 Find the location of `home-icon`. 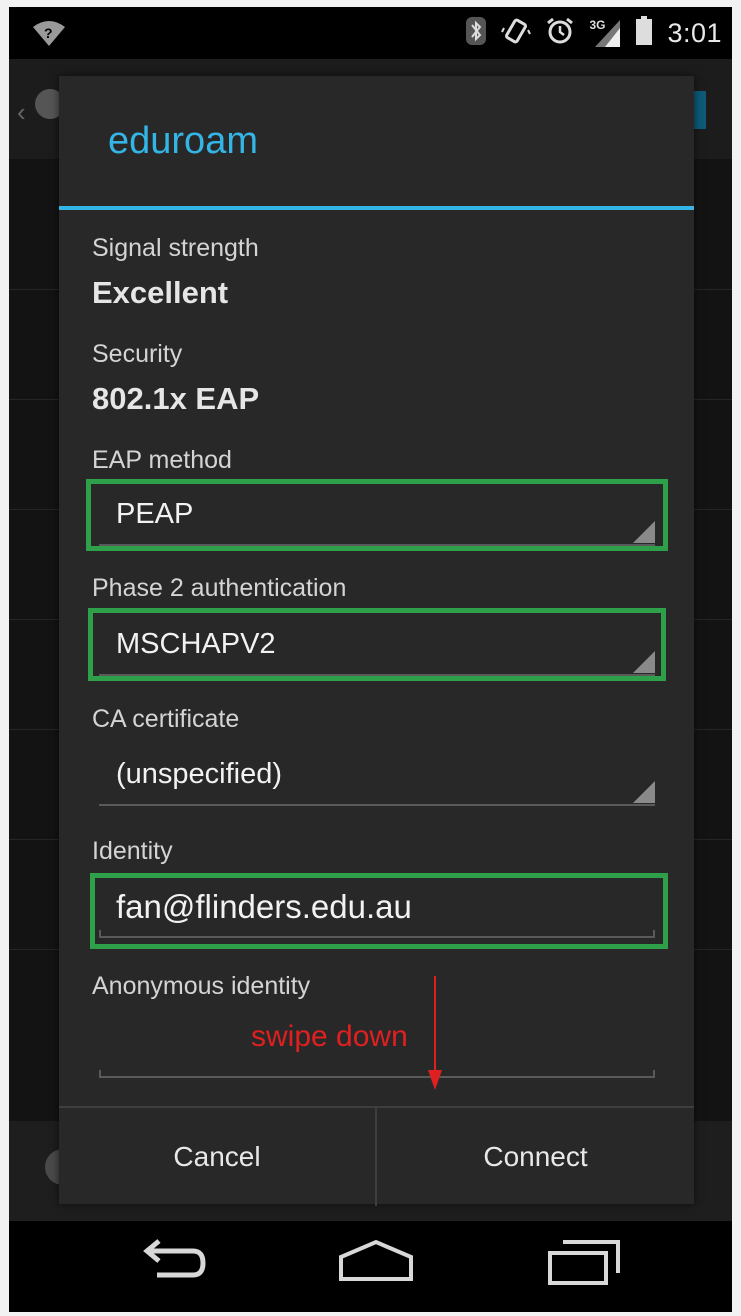

home-icon is located at coordinates (376, 1263).